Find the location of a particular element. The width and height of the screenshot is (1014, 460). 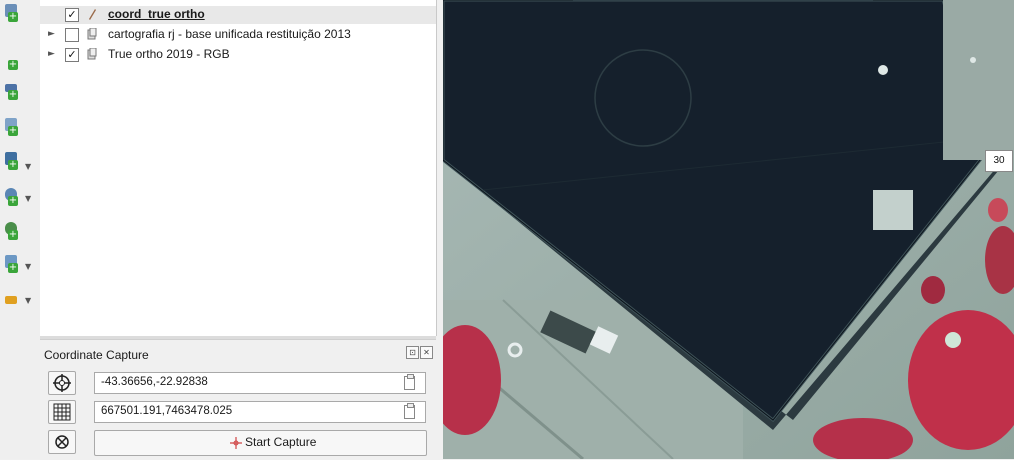

projected-crs-button is located at coordinates (62, 412).